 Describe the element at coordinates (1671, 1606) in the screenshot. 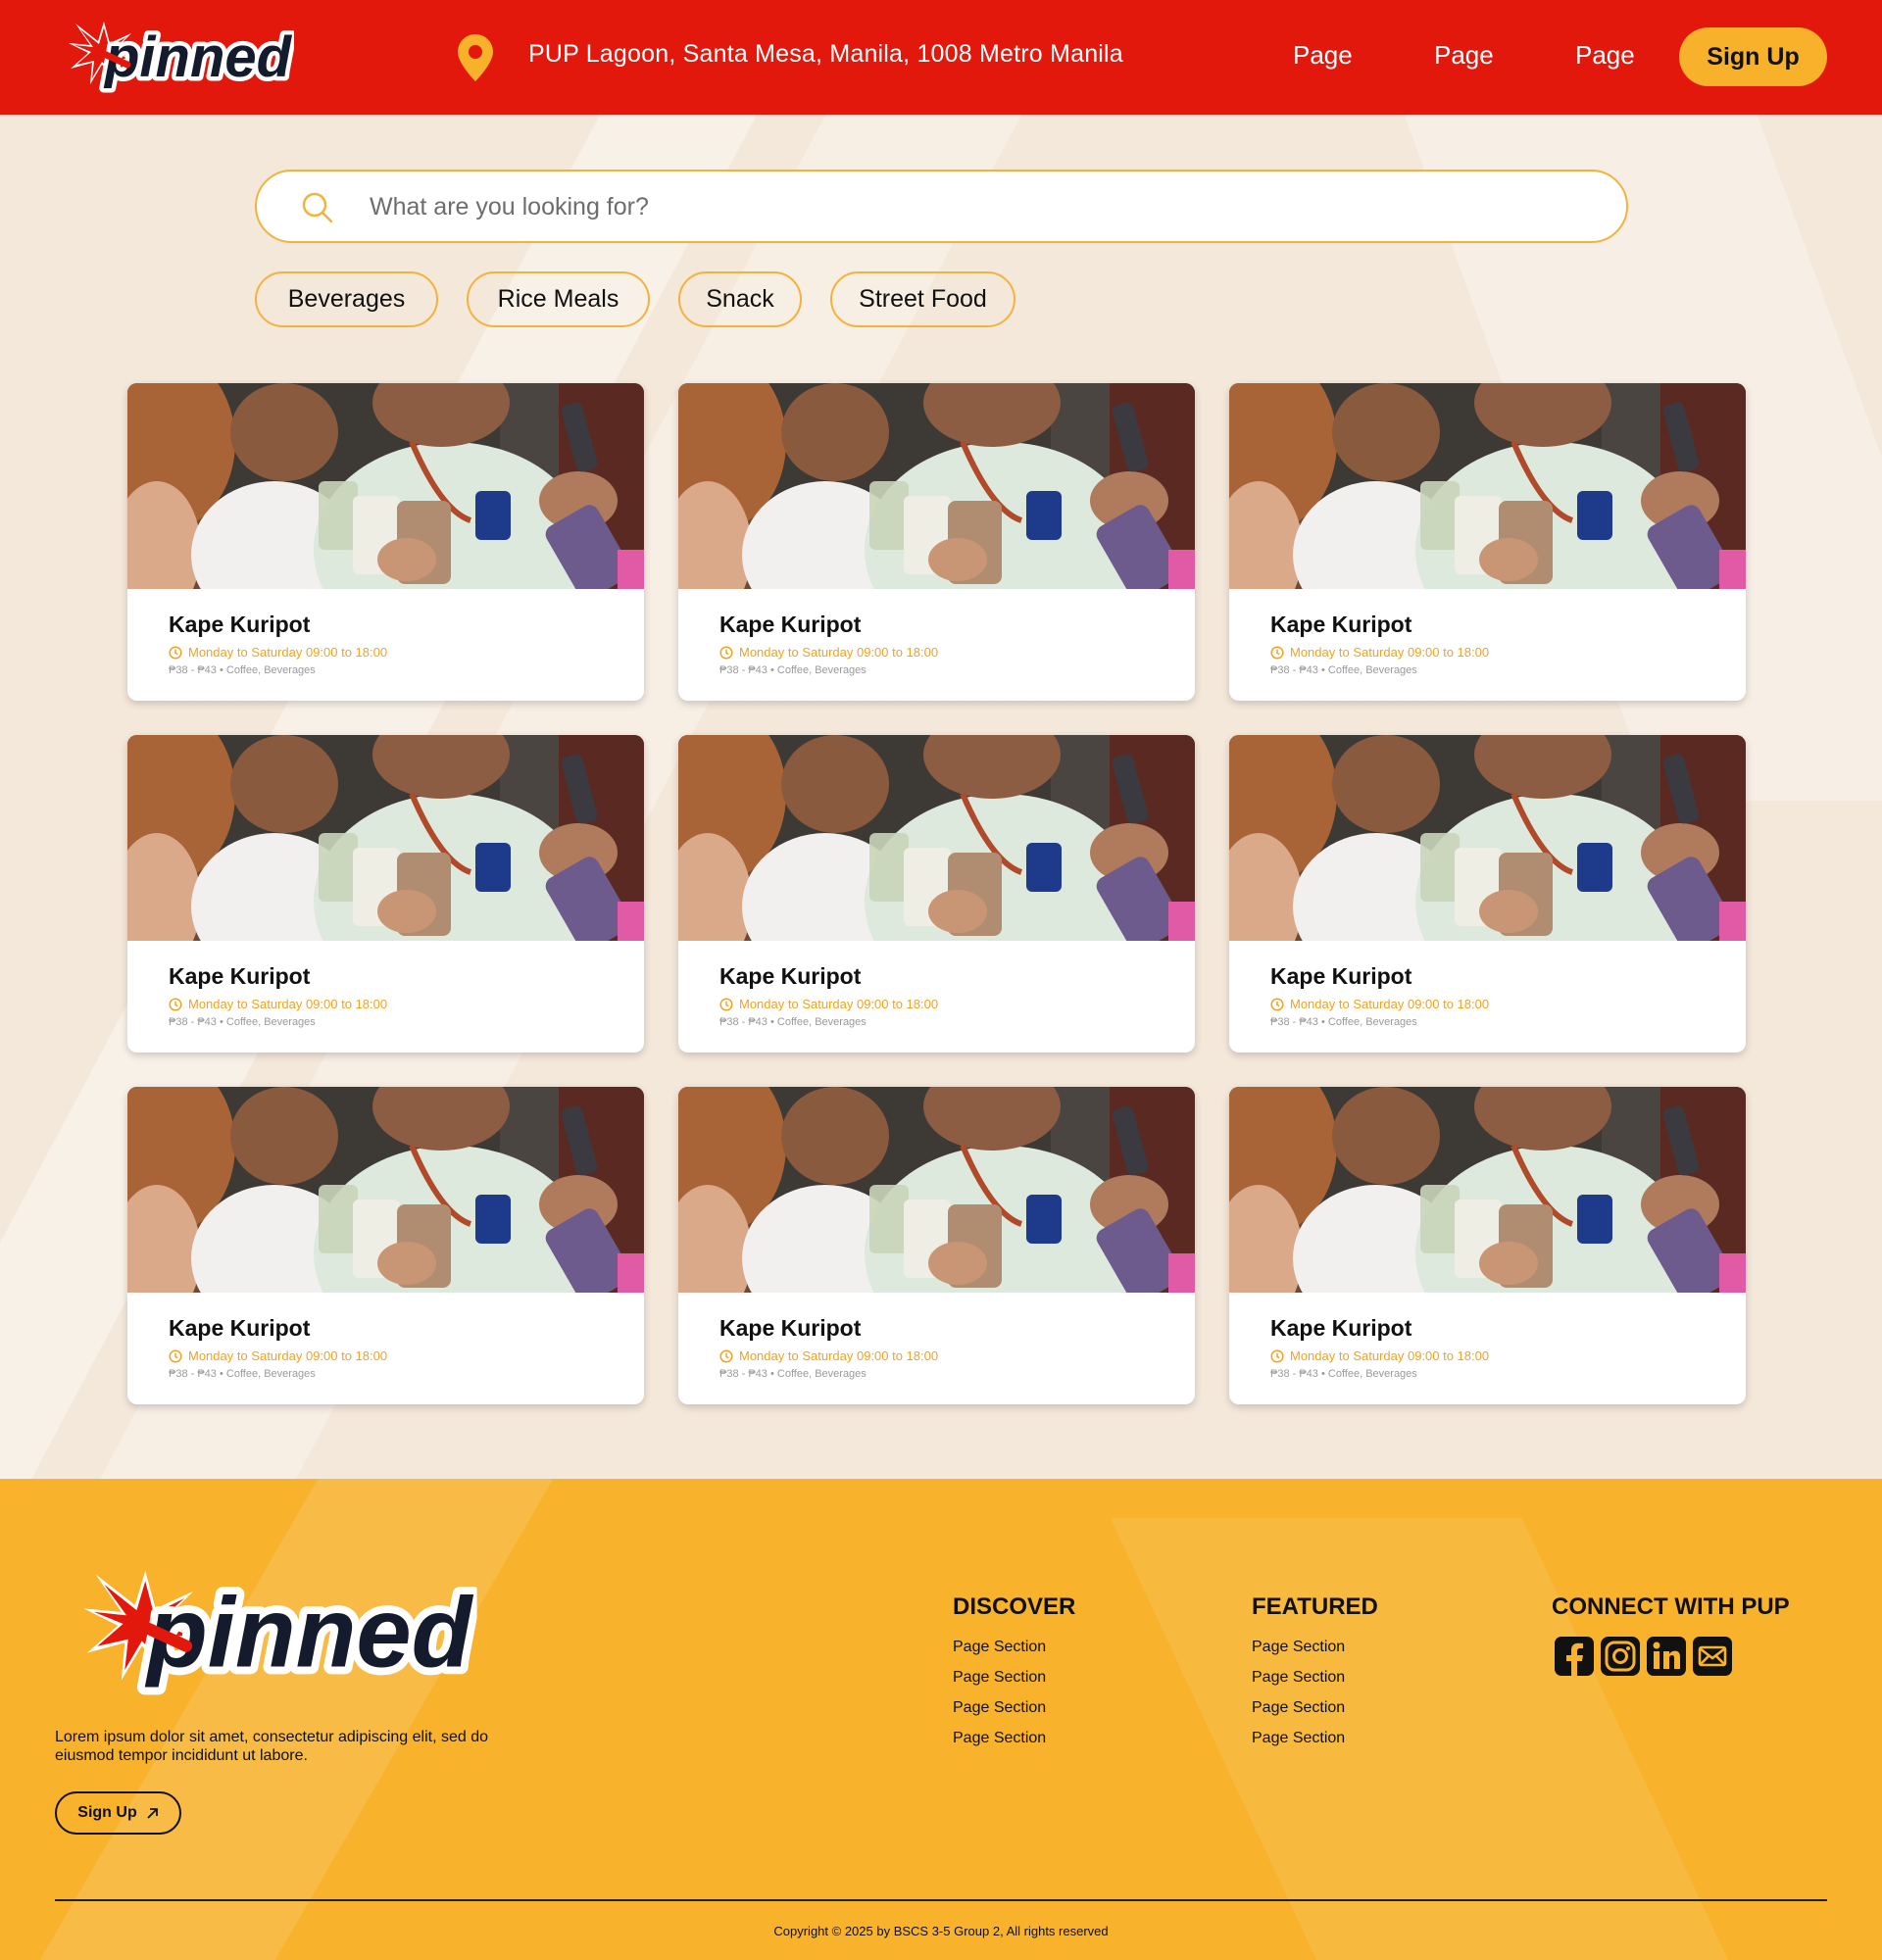

I see `connect-heading: CONNECT WITH PUP` at that location.